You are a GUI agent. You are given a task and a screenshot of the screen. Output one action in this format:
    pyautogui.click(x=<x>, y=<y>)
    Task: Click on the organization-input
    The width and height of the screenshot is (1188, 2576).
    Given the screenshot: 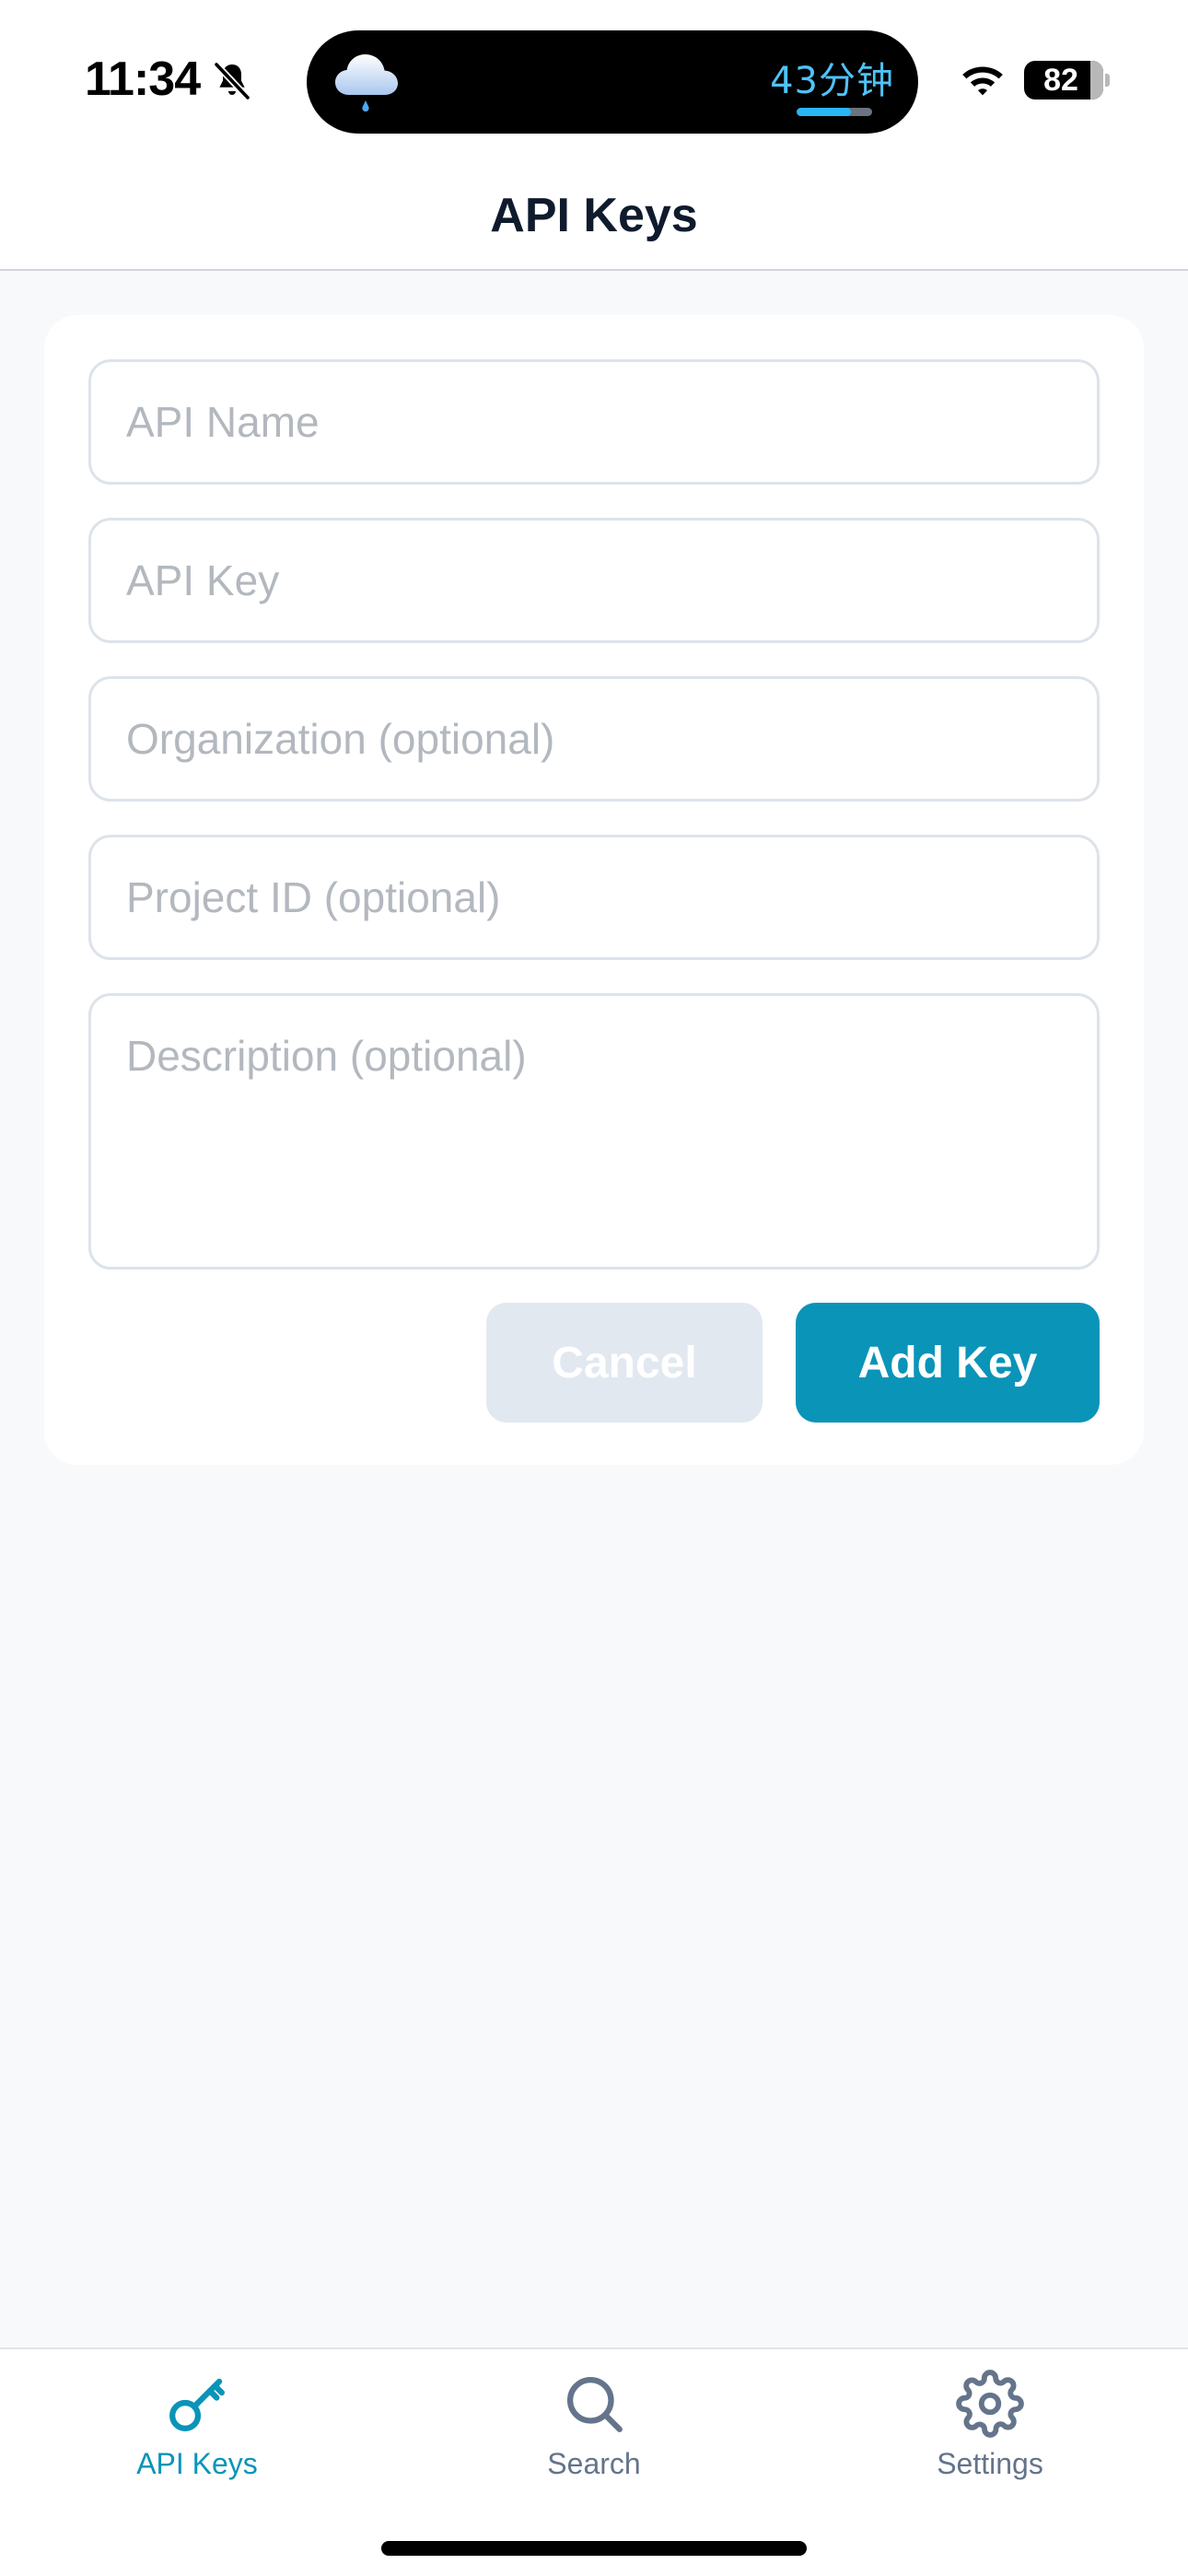 What is the action you would take?
    pyautogui.click(x=594, y=739)
    